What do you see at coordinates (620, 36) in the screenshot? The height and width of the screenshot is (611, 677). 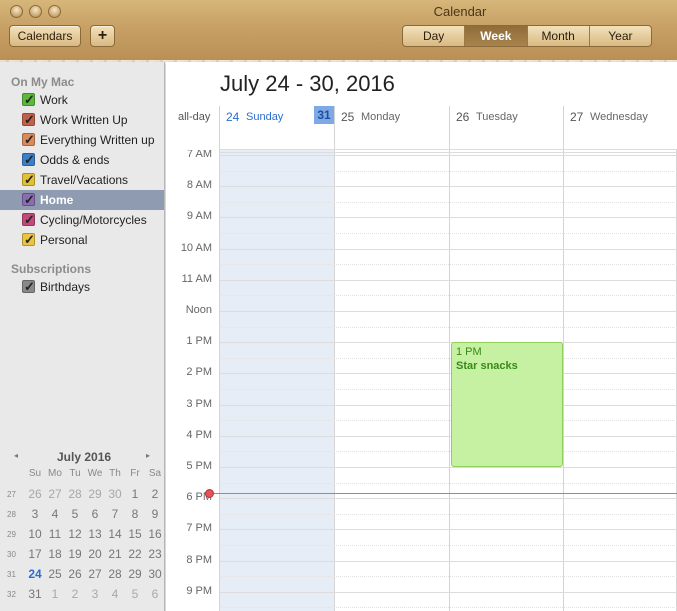 I see `view-year-button: Year` at bounding box center [620, 36].